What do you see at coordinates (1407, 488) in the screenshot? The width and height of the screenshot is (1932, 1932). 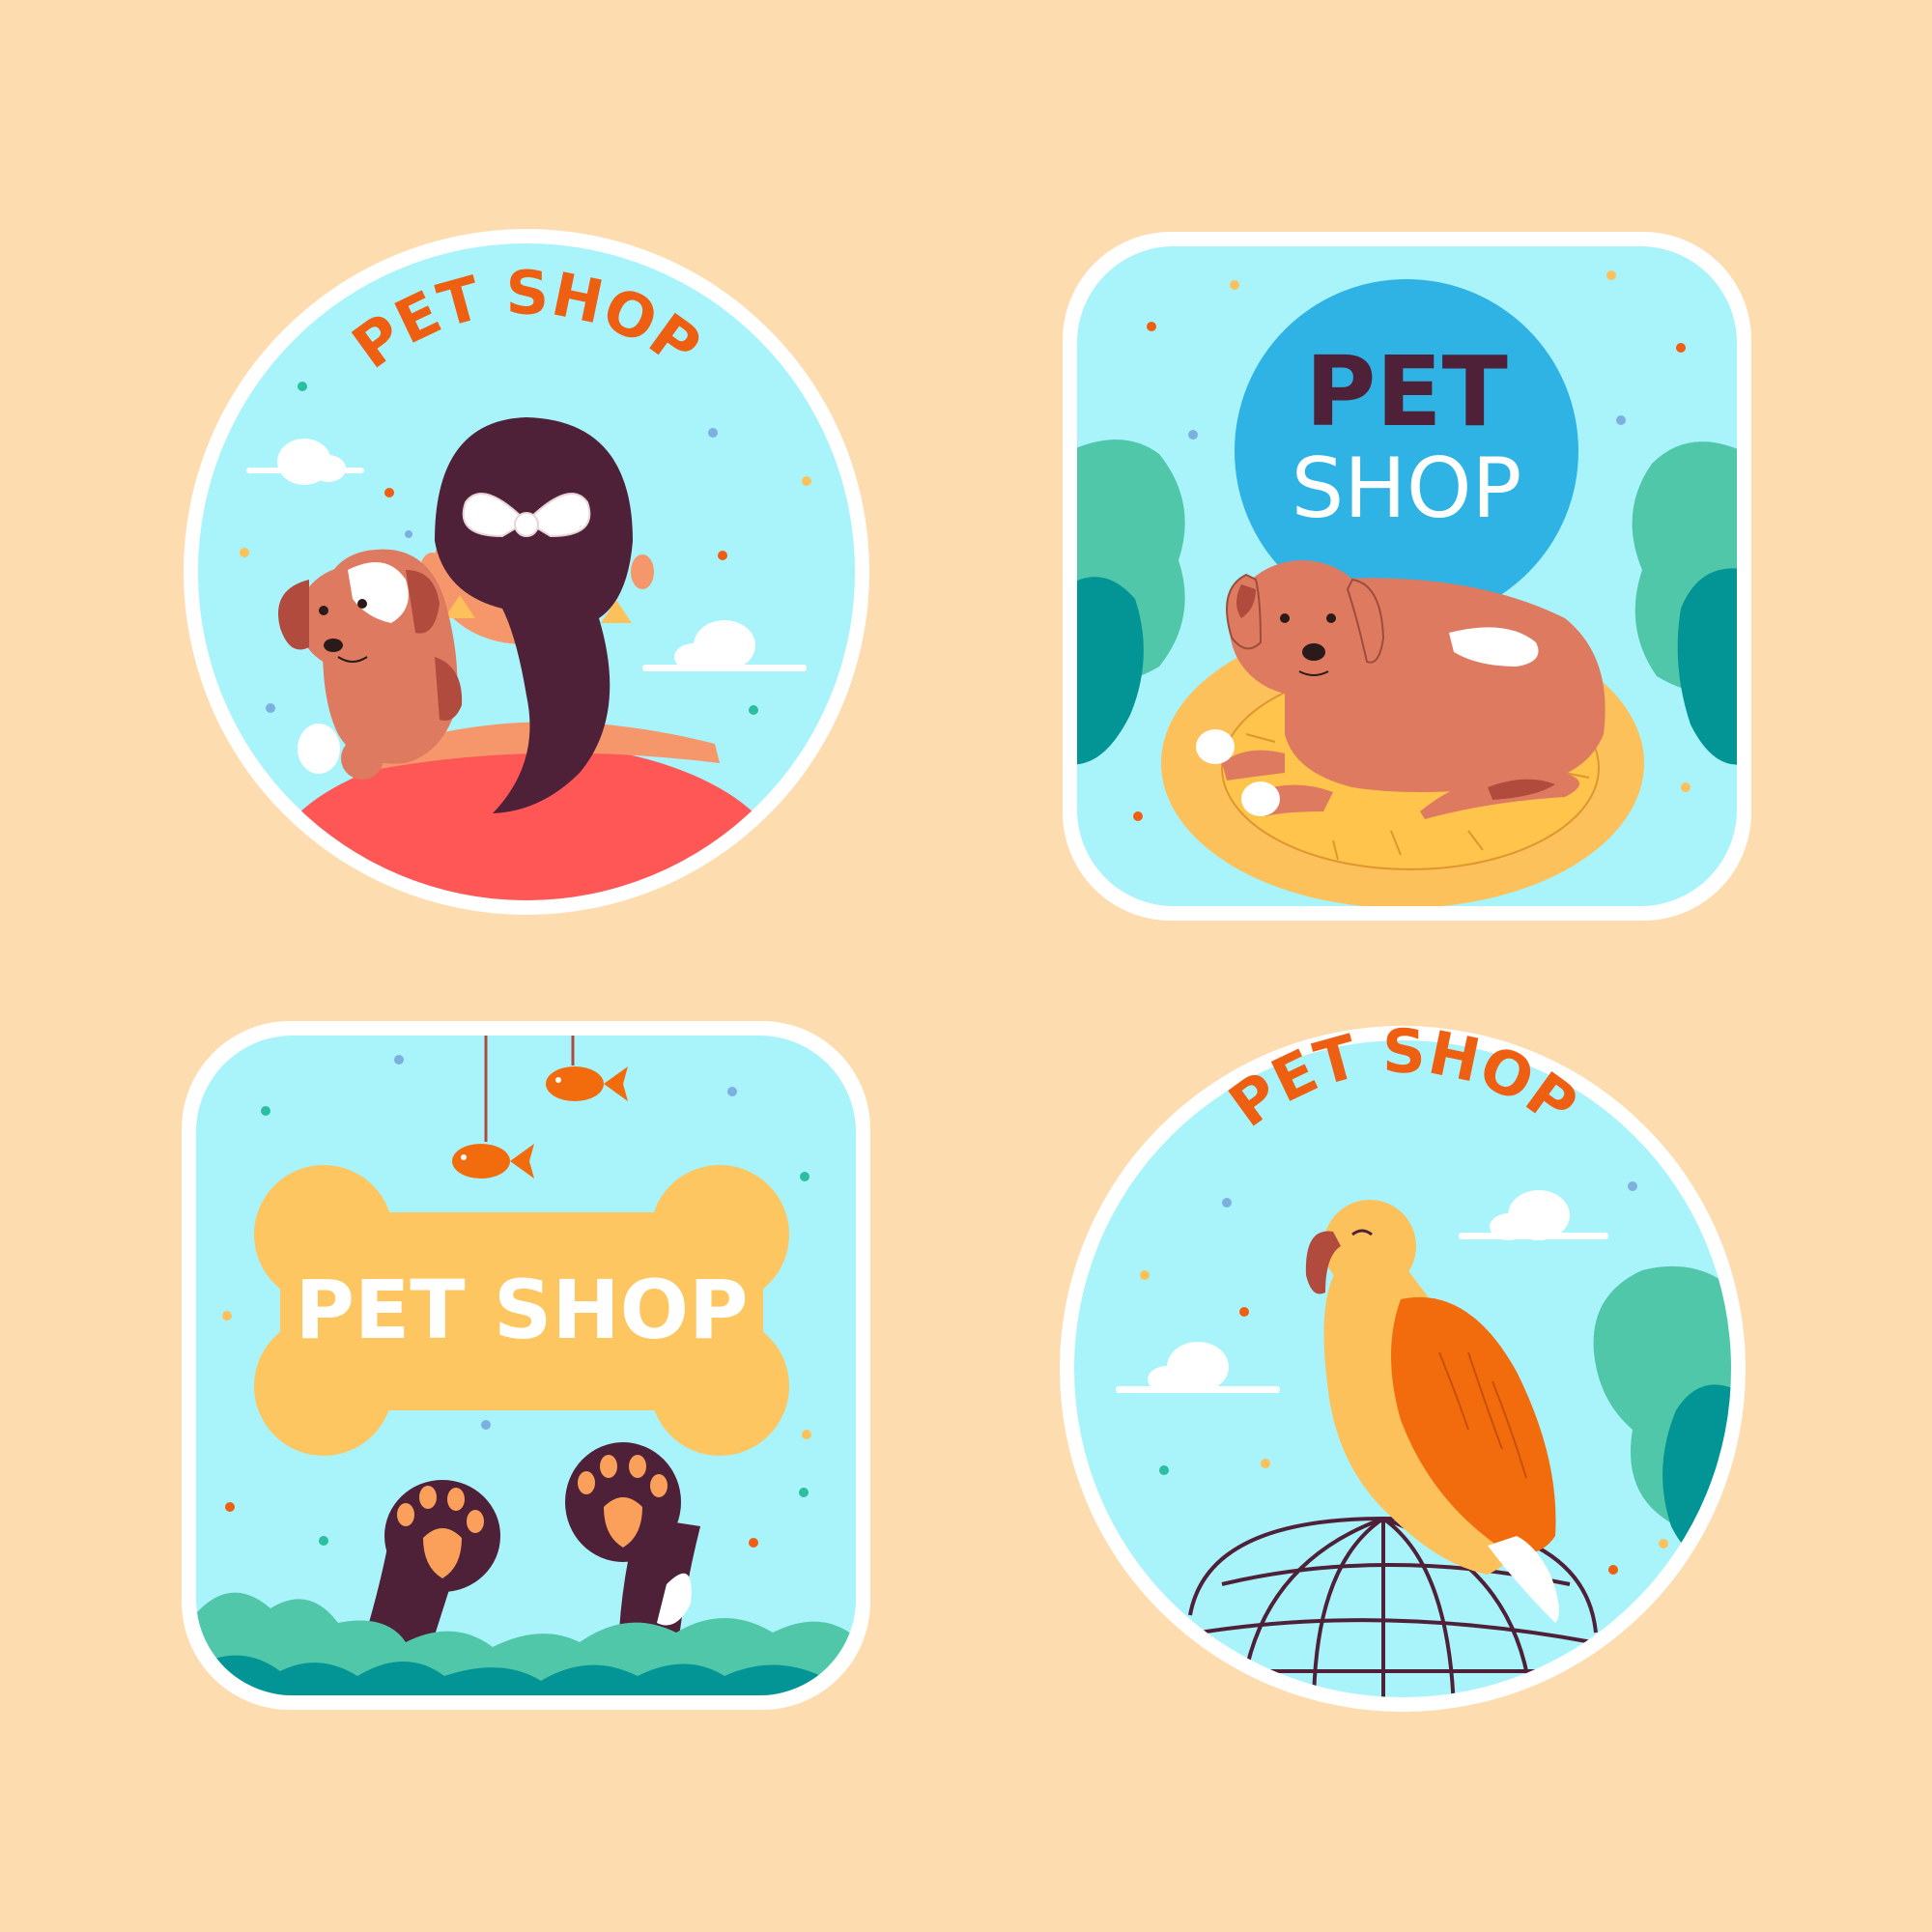 I see `badge-title-line2: SHOP` at bounding box center [1407, 488].